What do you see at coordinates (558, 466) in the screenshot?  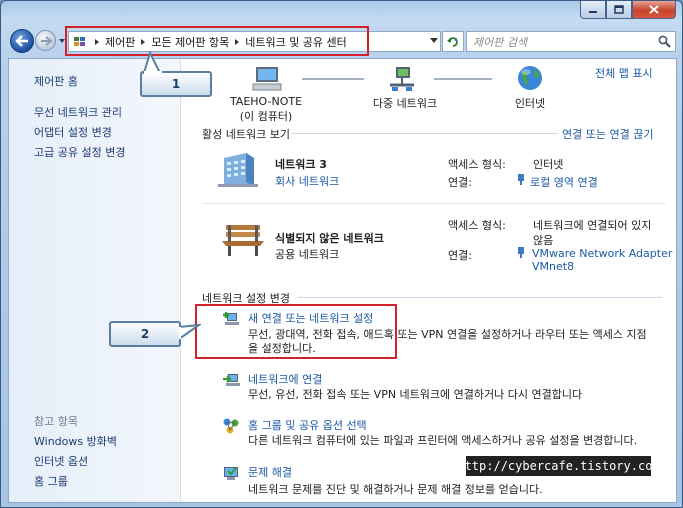 I see `watermark-url: http://cybercafe.tistory.com` at bounding box center [558, 466].